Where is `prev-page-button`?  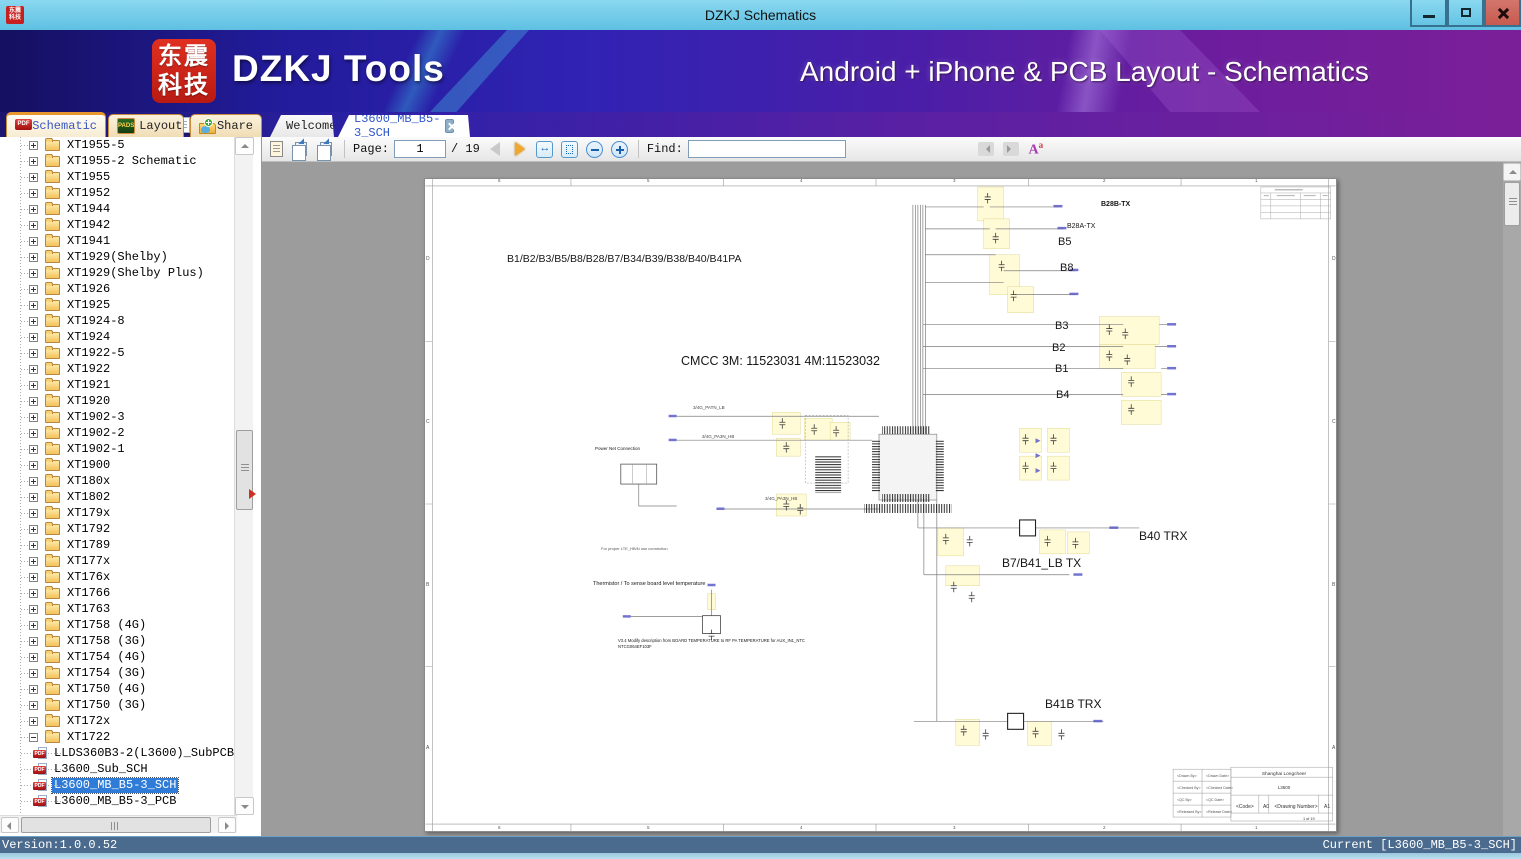
prev-page-button is located at coordinates (495, 149).